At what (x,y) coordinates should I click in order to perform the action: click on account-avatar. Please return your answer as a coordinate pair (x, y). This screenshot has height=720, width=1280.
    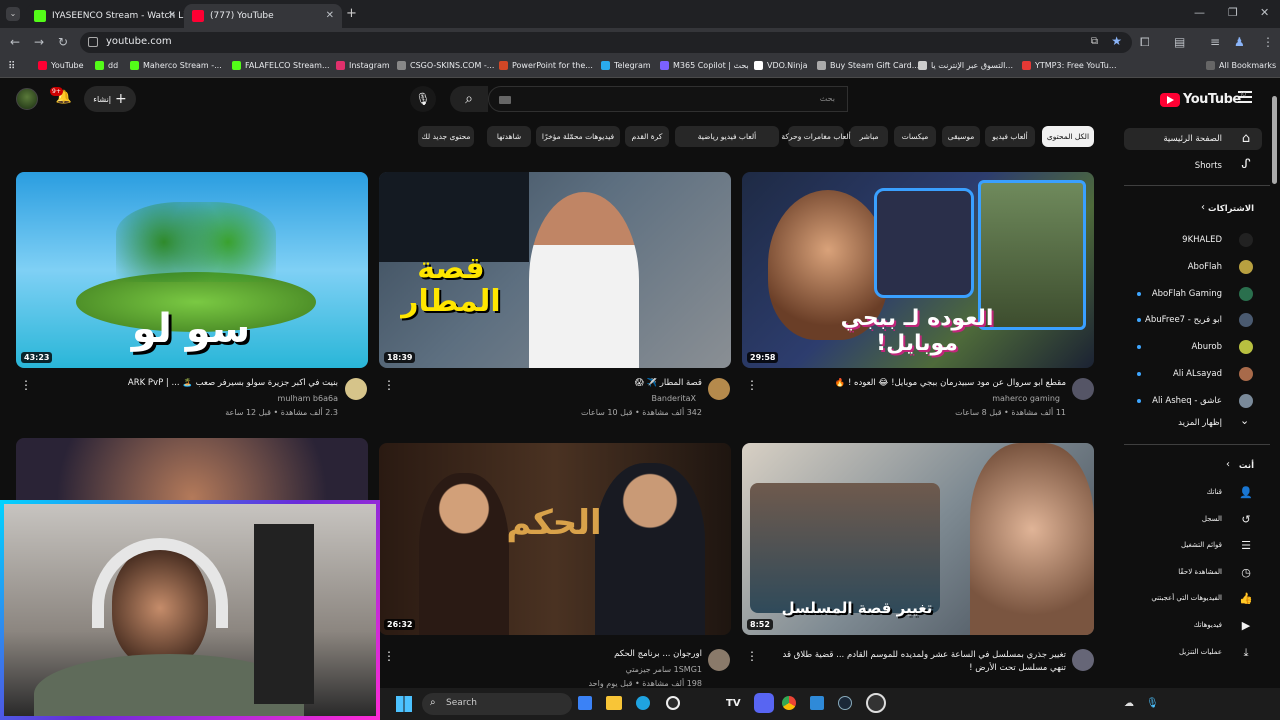
    Looking at the image, I should click on (27, 99).